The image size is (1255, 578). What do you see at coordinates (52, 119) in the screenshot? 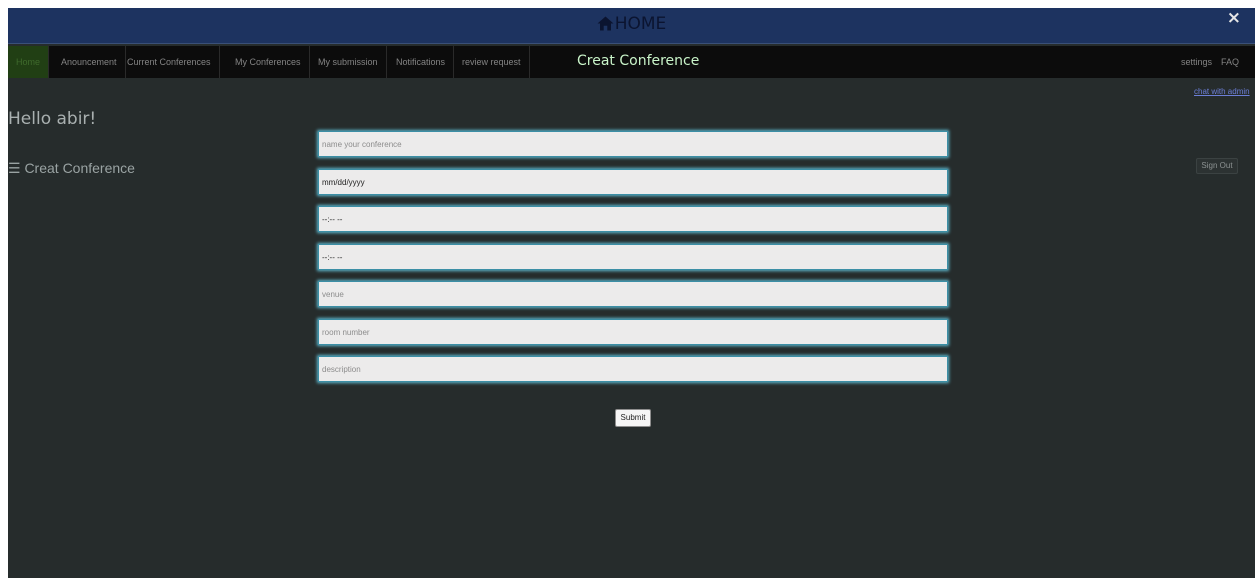
I see `greeting-text: Hello abir!` at bounding box center [52, 119].